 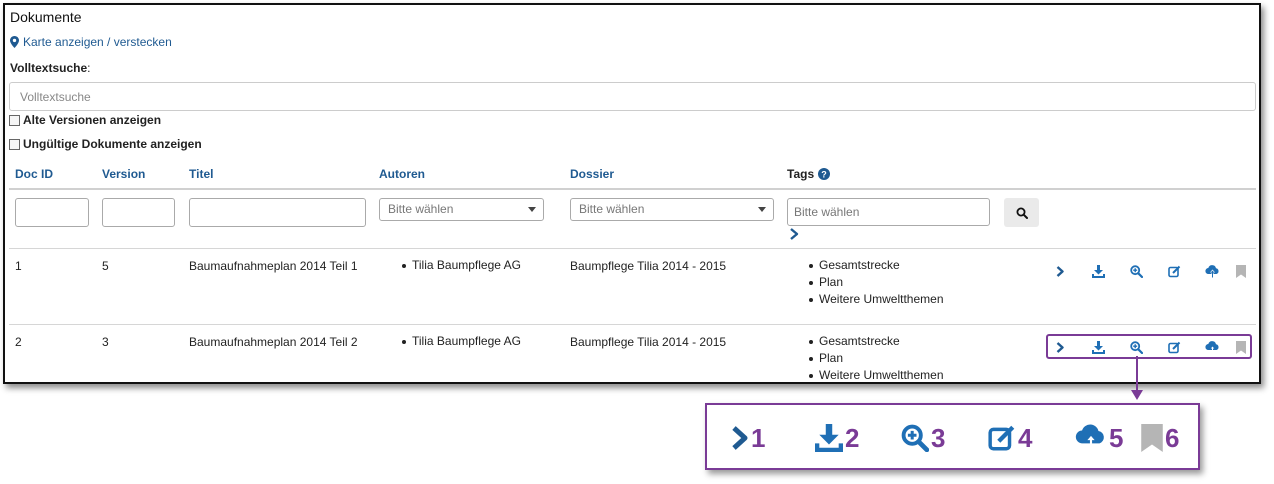 What do you see at coordinates (632, 324) in the screenshot?
I see `row-divider` at bounding box center [632, 324].